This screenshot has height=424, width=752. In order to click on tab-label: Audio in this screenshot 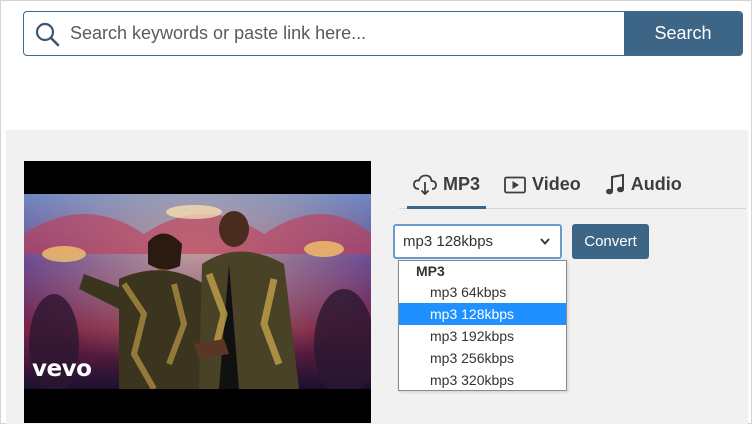, I will do `click(656, 184)`.